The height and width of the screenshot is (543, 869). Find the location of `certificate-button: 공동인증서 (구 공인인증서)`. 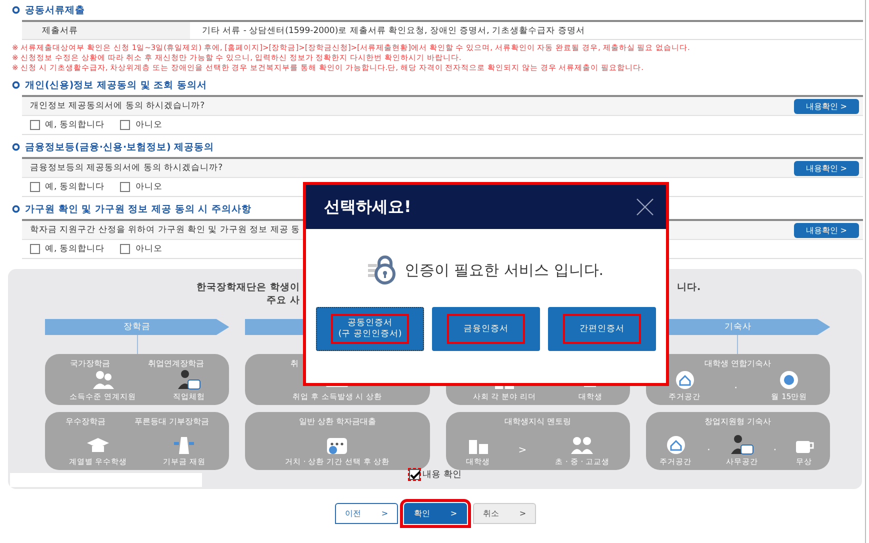

certificate-button: 공동인증서 (구 공인인증서) is located at coordinates (370, 329).